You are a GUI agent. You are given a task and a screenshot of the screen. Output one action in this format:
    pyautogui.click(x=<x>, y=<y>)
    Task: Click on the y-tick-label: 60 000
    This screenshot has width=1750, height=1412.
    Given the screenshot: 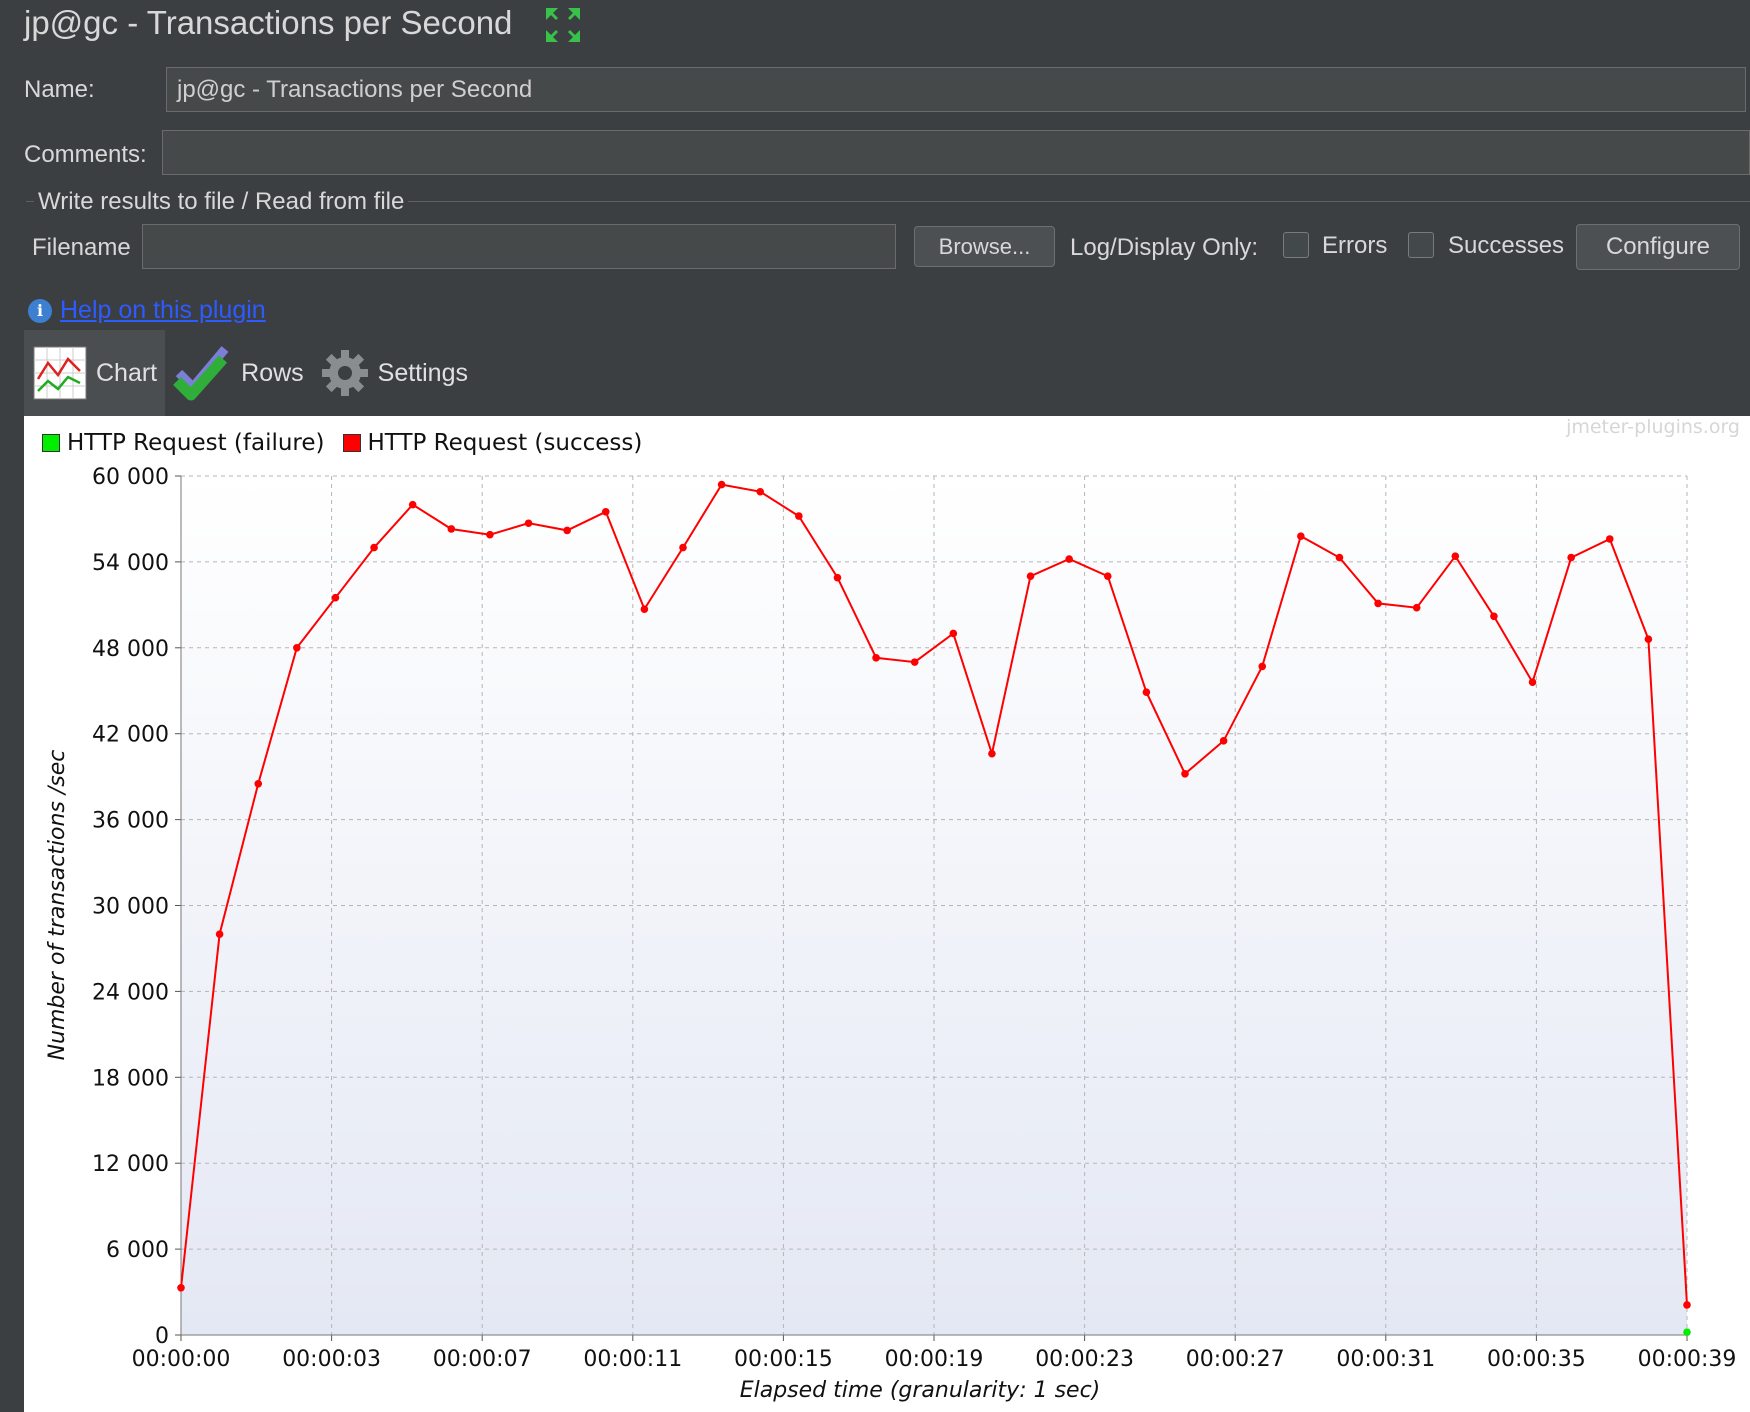 What is the action you would take?
    pyautogui.click(x=130, y=477)
    